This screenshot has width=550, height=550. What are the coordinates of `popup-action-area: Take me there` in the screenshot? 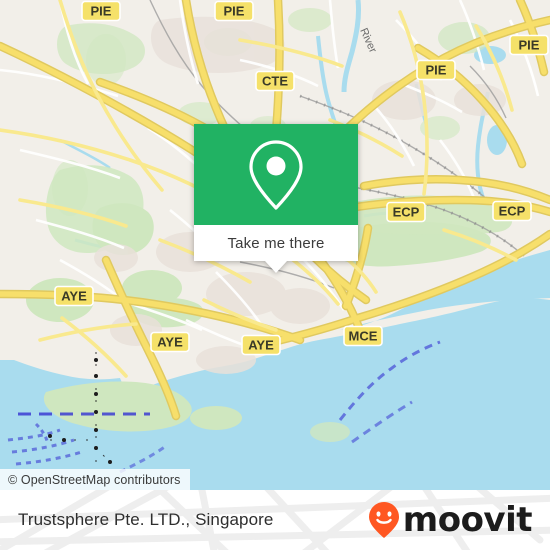 It's located at (276, 243).